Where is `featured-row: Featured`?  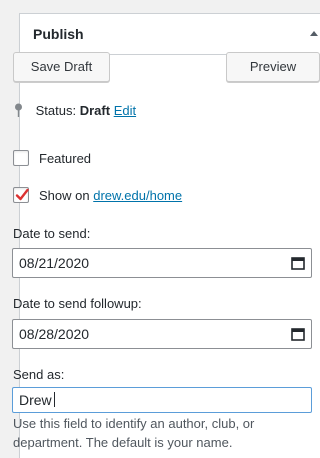 featured-row: Featured is located at coordinates (52, 158).